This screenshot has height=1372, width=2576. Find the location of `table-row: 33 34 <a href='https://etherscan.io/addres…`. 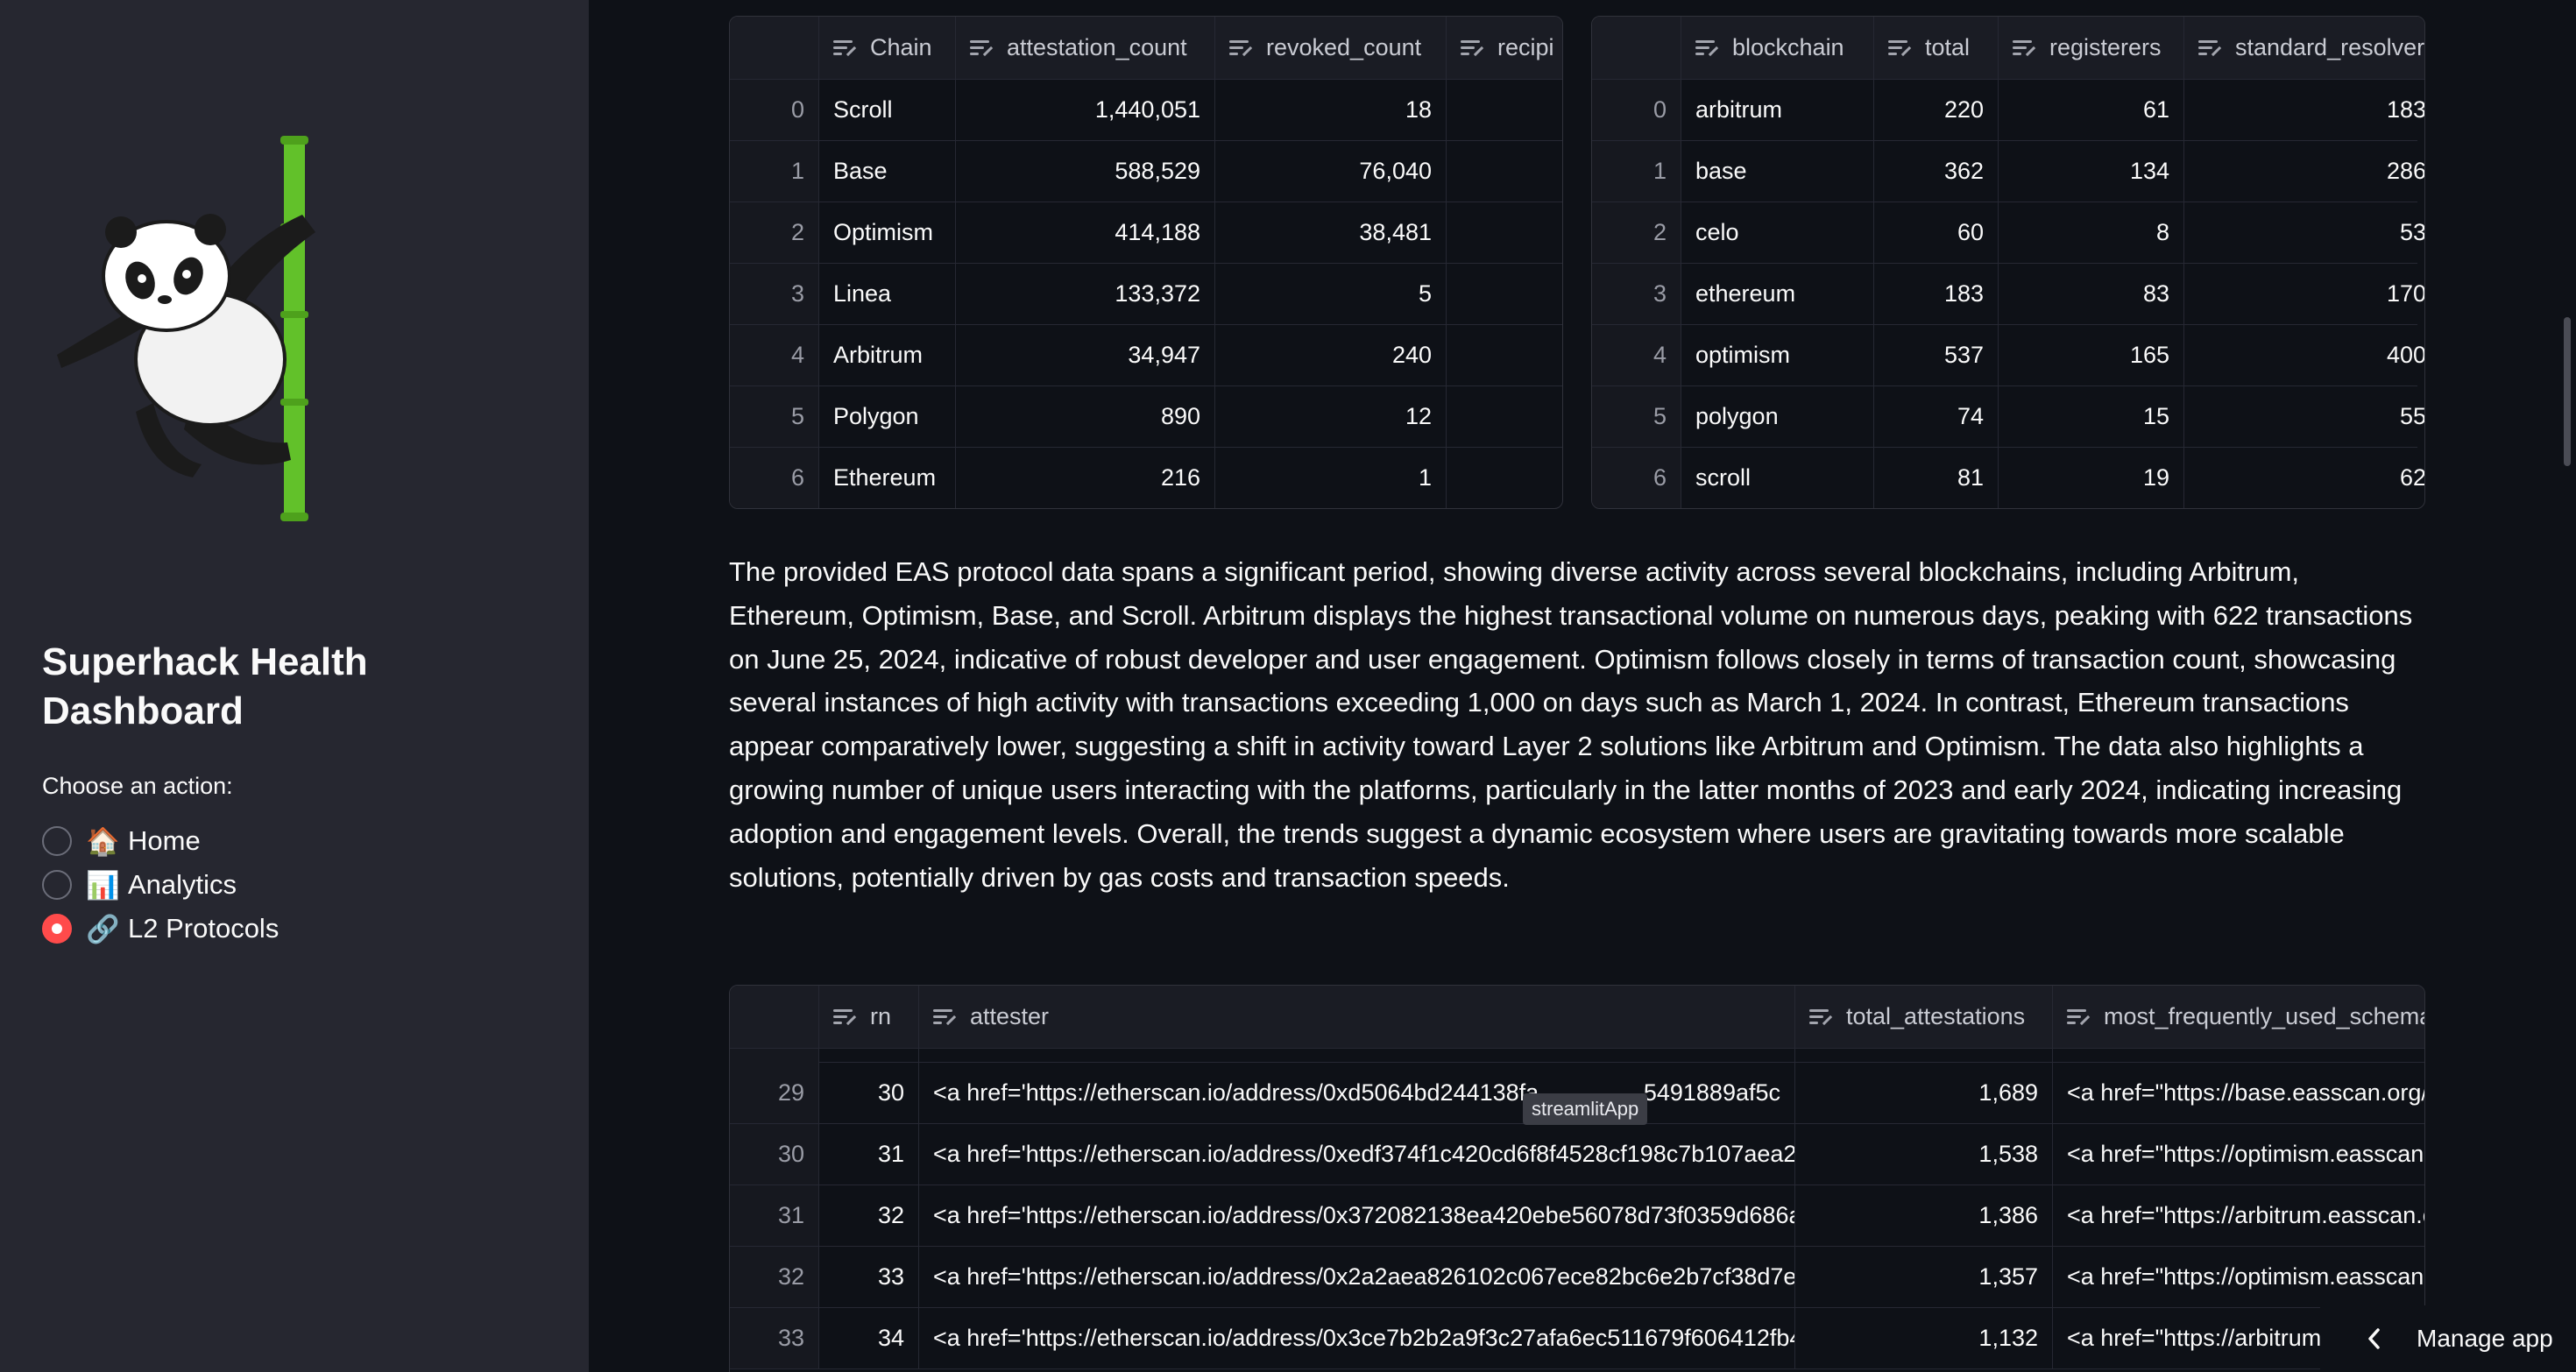

table-row: 33 34 <a href='https://etherscan.io/addres… is located at coordinates (1577, 1338).